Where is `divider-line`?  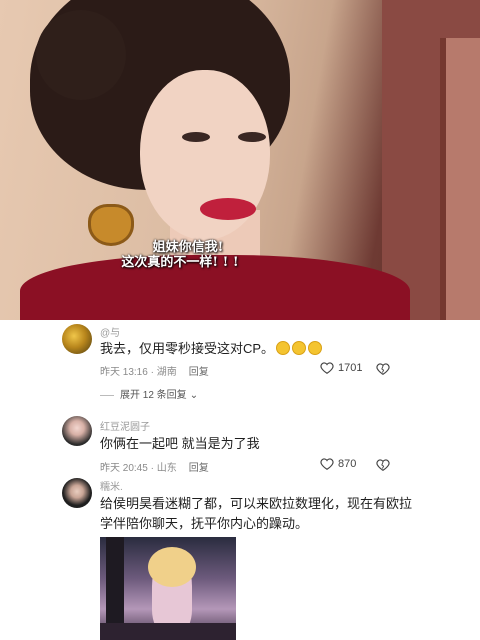
divider-line is located at coordinates (107, 395).